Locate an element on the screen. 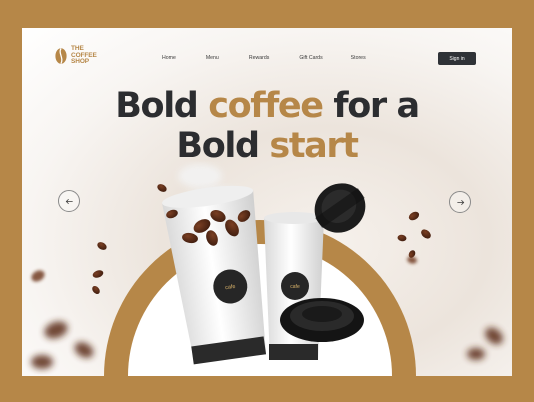 The height and width of the screenshot is (402, 534). nav-links: Home Menu Rewards Gift Cards Stores is located at coordinates (264, 58).